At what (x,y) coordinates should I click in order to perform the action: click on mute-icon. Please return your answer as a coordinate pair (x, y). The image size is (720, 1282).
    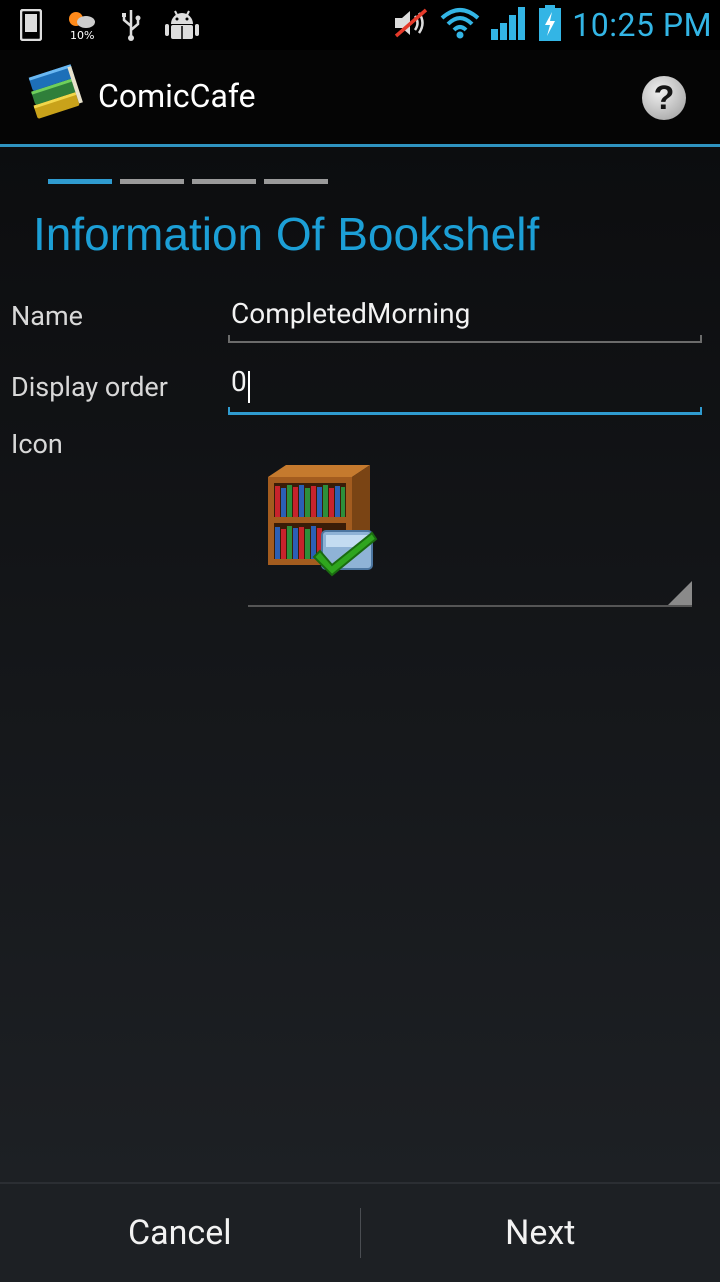
    Looking at the image, I should click on (411, 25).